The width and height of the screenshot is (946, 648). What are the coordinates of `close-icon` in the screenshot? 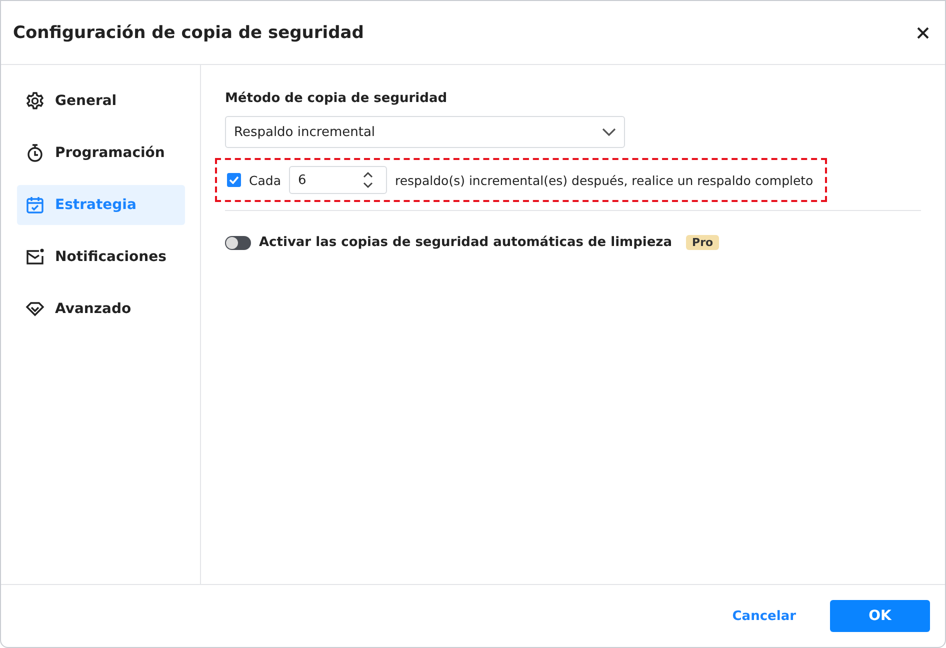 It's located at (923, 32).